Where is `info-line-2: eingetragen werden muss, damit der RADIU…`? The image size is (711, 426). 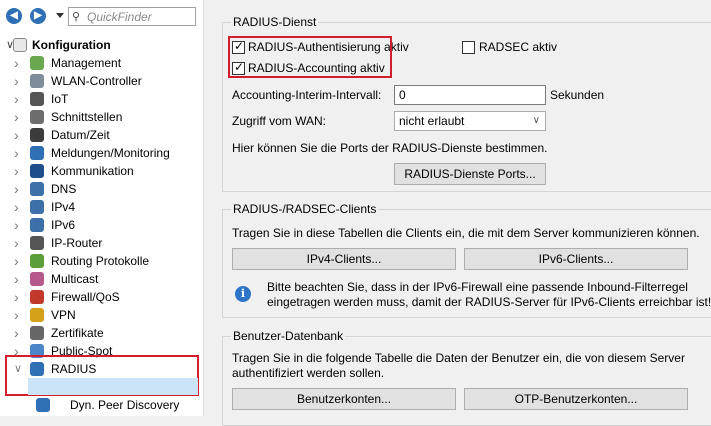 info-line-2: eingetragen werden muss, damit der RADIU… is located at coordinates (489, 302).